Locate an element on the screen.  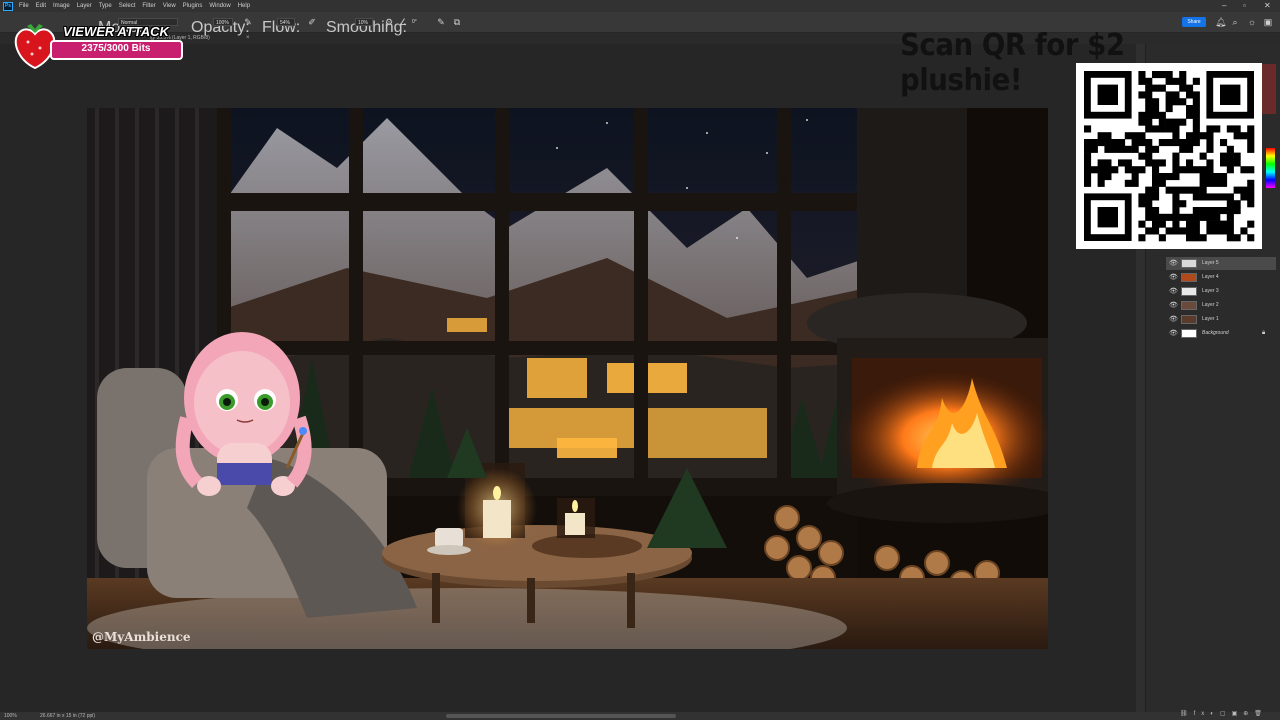
menu-help: Help is located at coordinates (244, 6).